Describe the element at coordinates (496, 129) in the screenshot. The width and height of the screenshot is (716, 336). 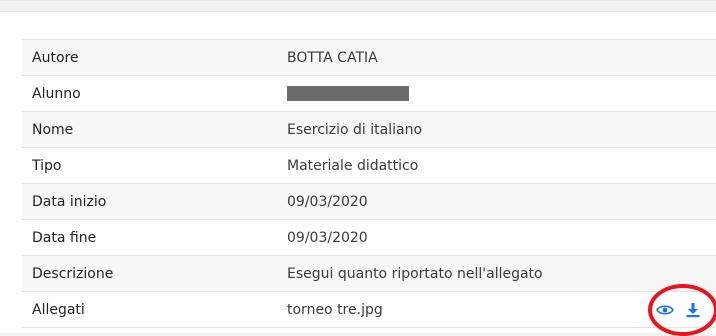
I see `row-value-nome: Esercizio di italiano` at that location.